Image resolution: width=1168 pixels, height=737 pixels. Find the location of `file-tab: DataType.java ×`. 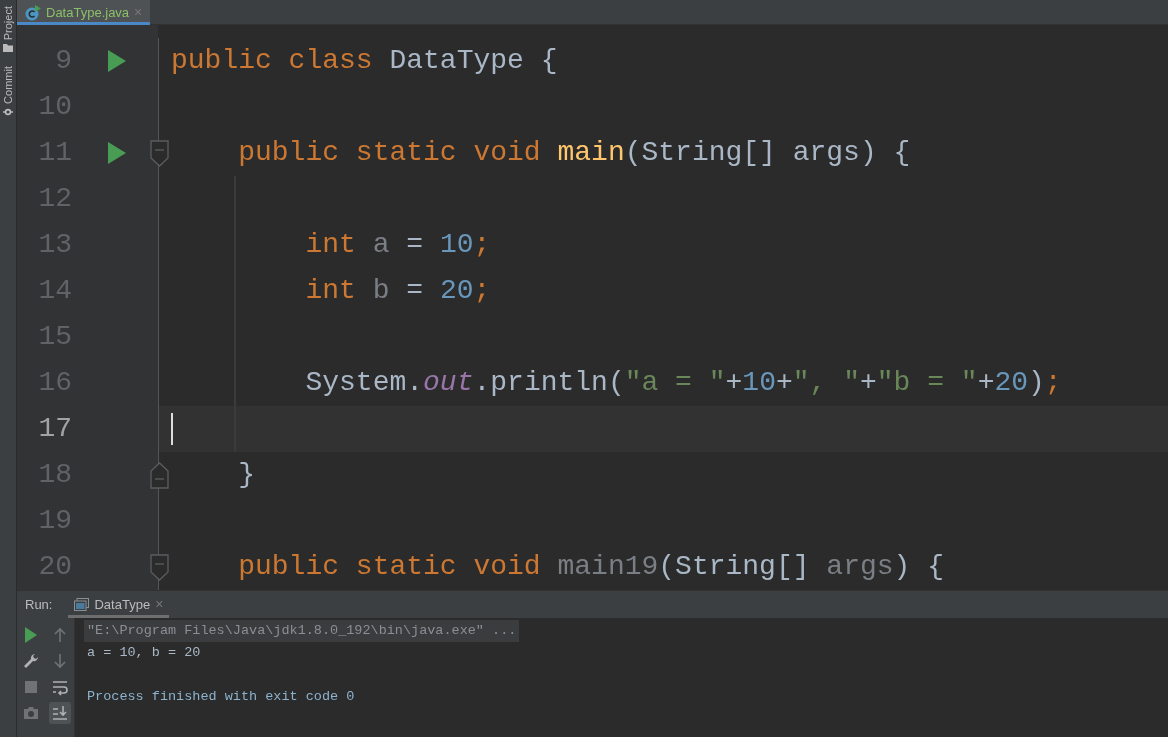

file-tab: DataType.java × is located at coordinates (84, 12).